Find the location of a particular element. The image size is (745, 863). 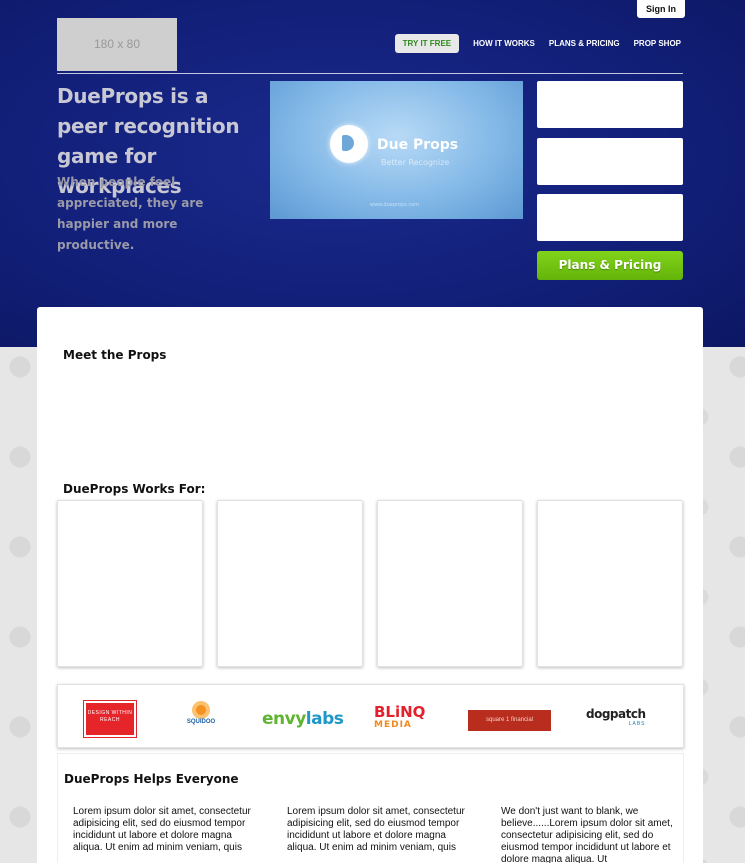

design-within-reach-logo: DESIGN WITHIN REACH is located at coordinates (110, 719).